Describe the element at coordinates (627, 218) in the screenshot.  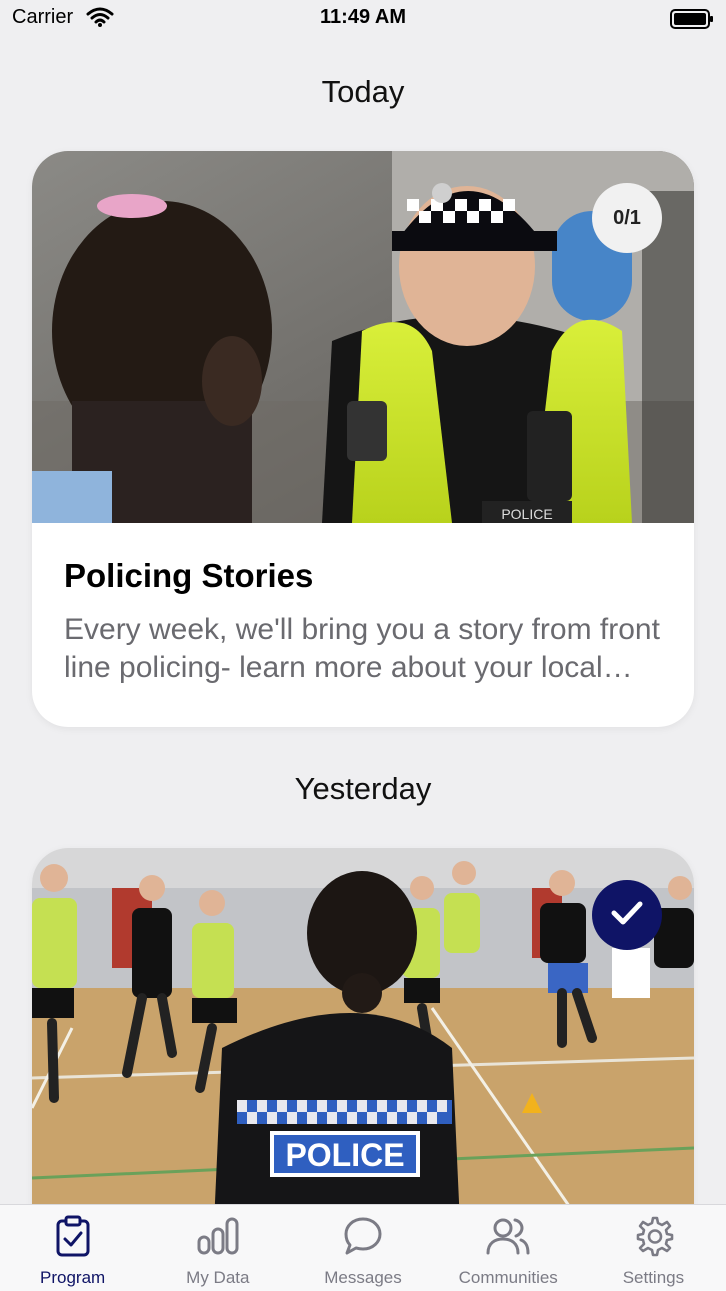
I see `progress-badge: 0/1` at that location.